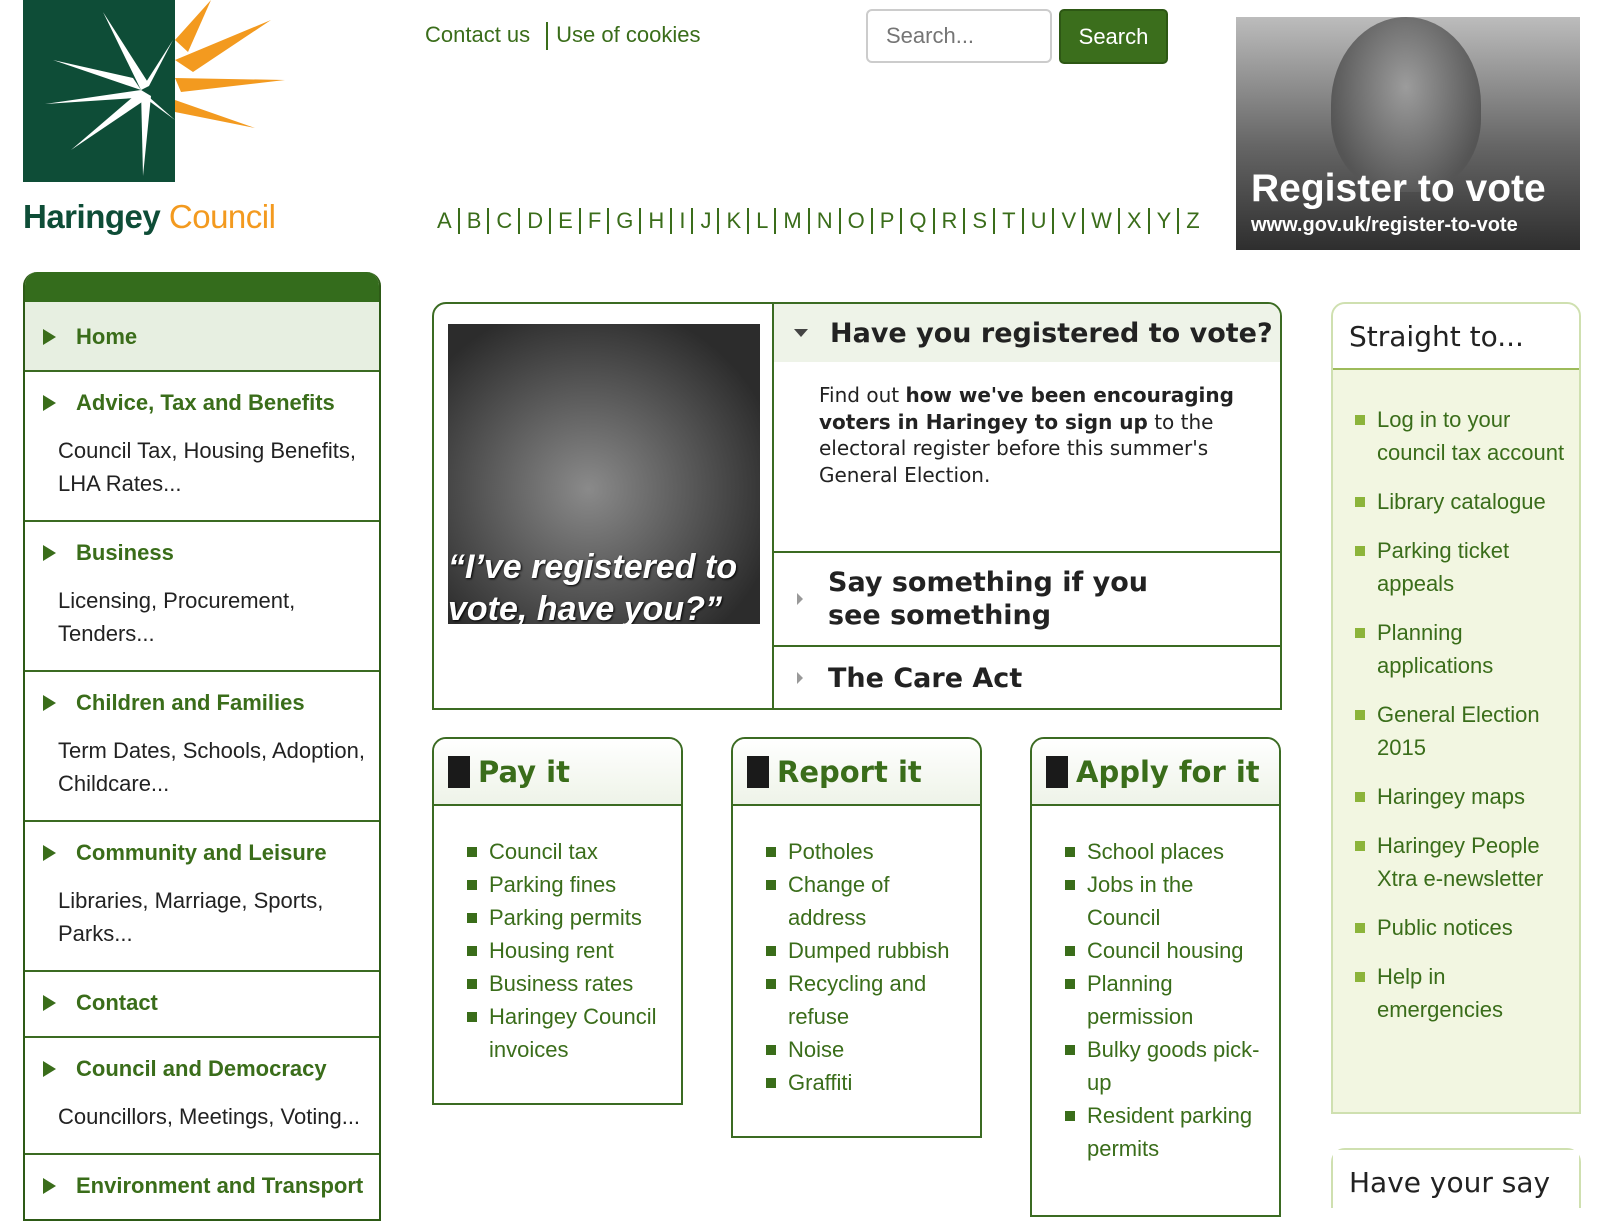  Describe the element at coordinates (543, 851) in the screenshot. I see `pay-council-tax-link: Council tax` at that location.